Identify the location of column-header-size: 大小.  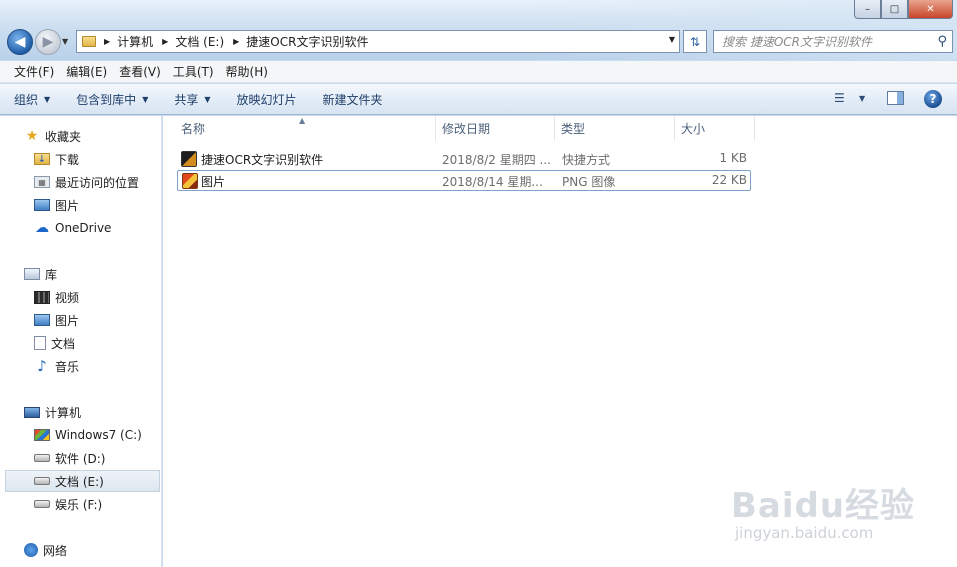
(715, 128).